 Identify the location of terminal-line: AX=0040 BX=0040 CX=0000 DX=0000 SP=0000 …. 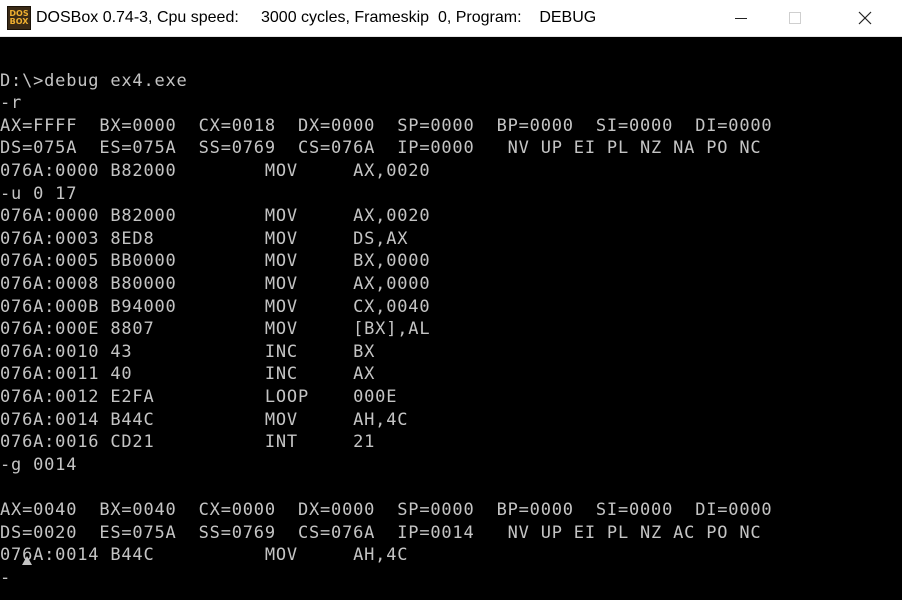
(386, 510).